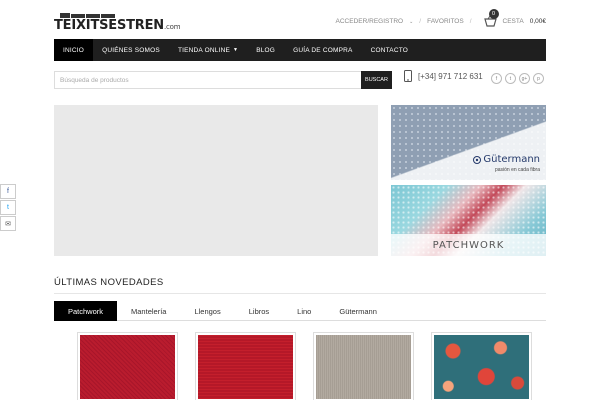  What do you see at coordinates (517, 170) in the screenshot?
I see `gutermann-tagline: pasión en cada fibra` at bounding box center [517, 170].